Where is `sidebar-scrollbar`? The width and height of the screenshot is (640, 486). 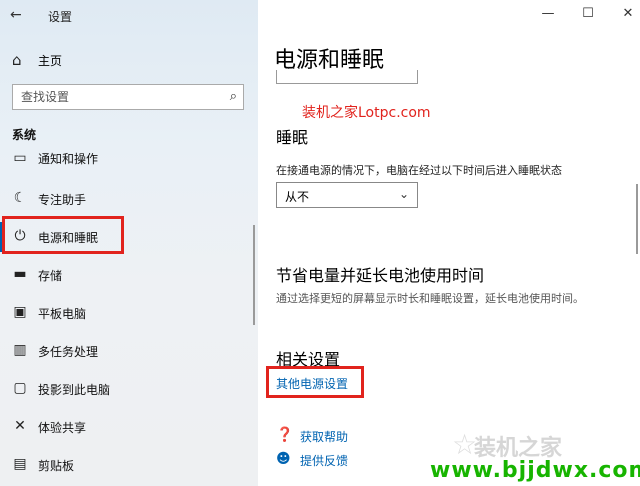 sidebar-scrollbar is located at coordinates (254, 275).